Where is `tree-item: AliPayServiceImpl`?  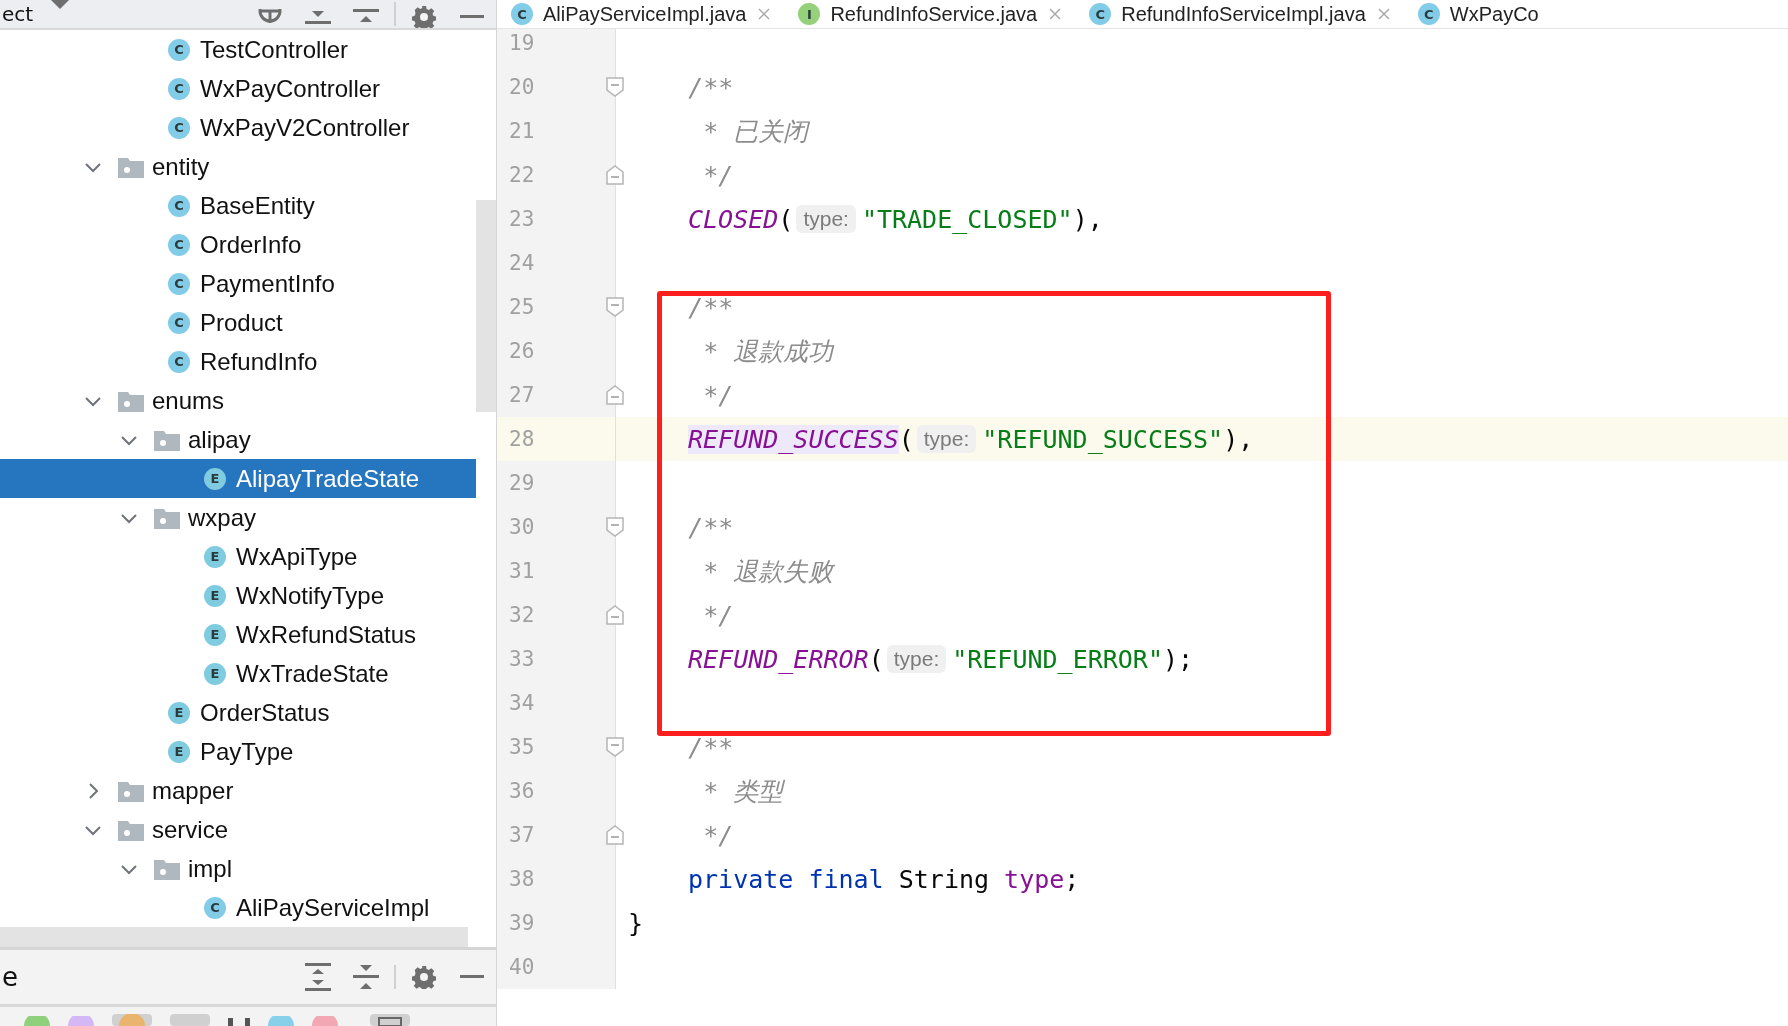
tree-item: AliPayServiceImpl is located at coordinates (333, 907).